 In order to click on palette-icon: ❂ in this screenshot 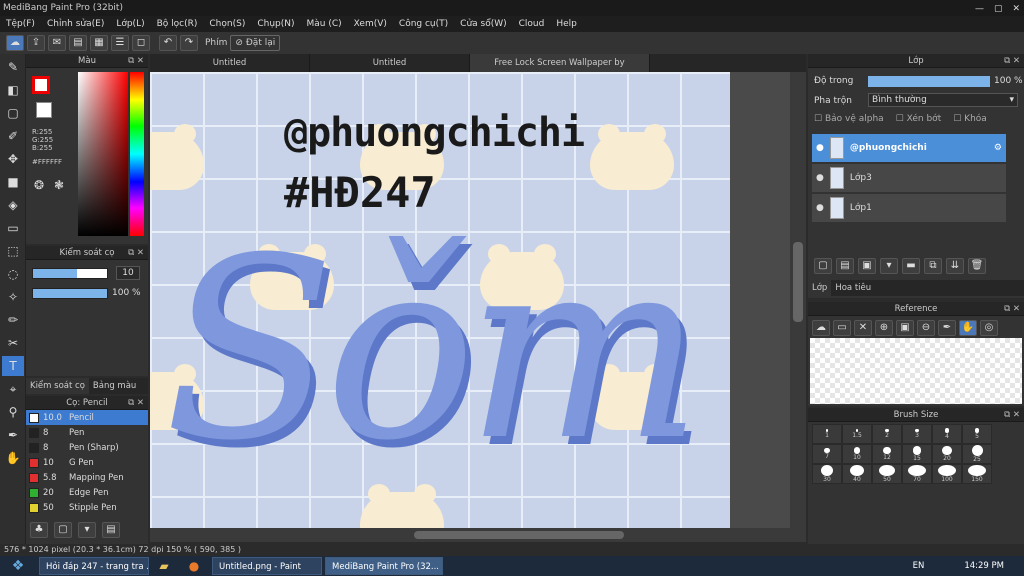, I will do `click(39, 185)`.